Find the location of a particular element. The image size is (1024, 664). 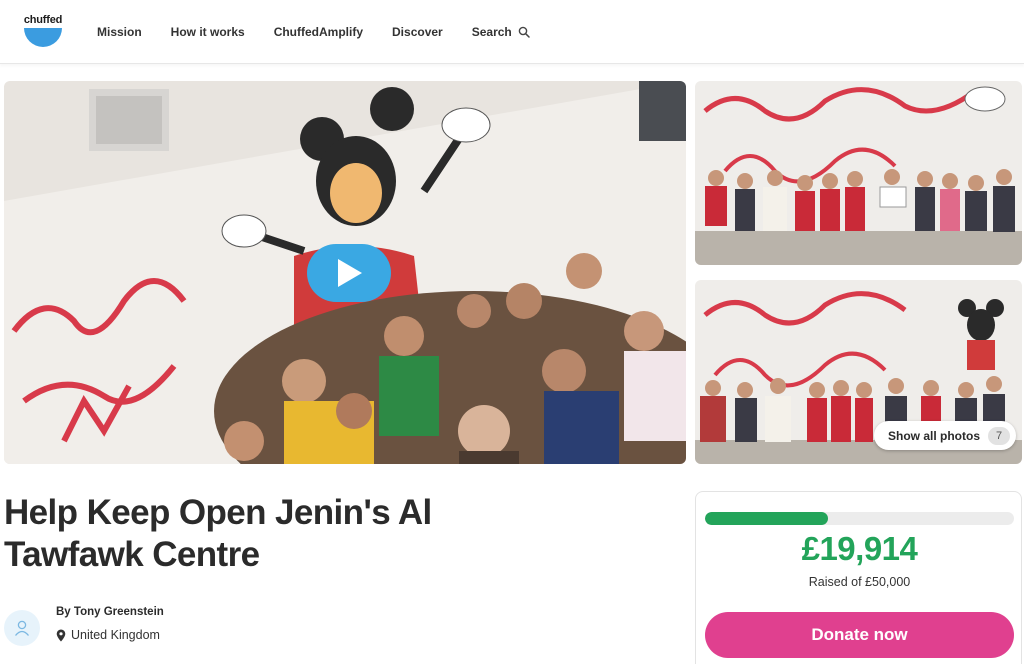

nav-mission-label: Mission is located at coordinates (119, 32).